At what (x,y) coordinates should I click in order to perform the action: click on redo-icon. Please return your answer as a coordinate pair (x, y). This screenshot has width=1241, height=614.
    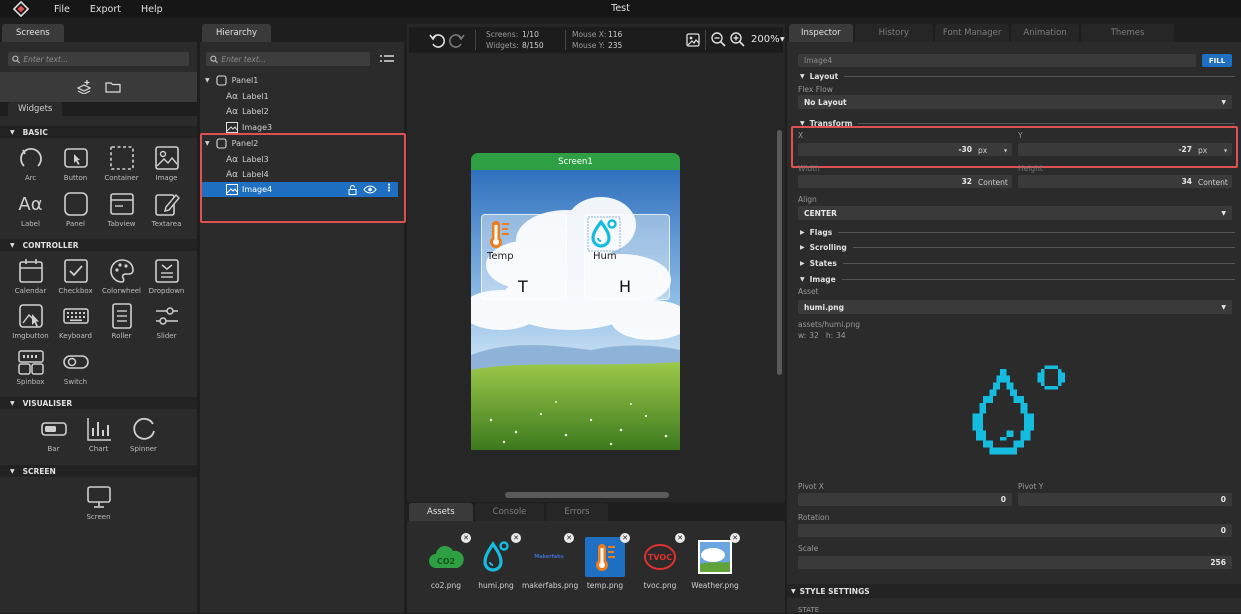
    Looking at the image, I should click on (457, 40).